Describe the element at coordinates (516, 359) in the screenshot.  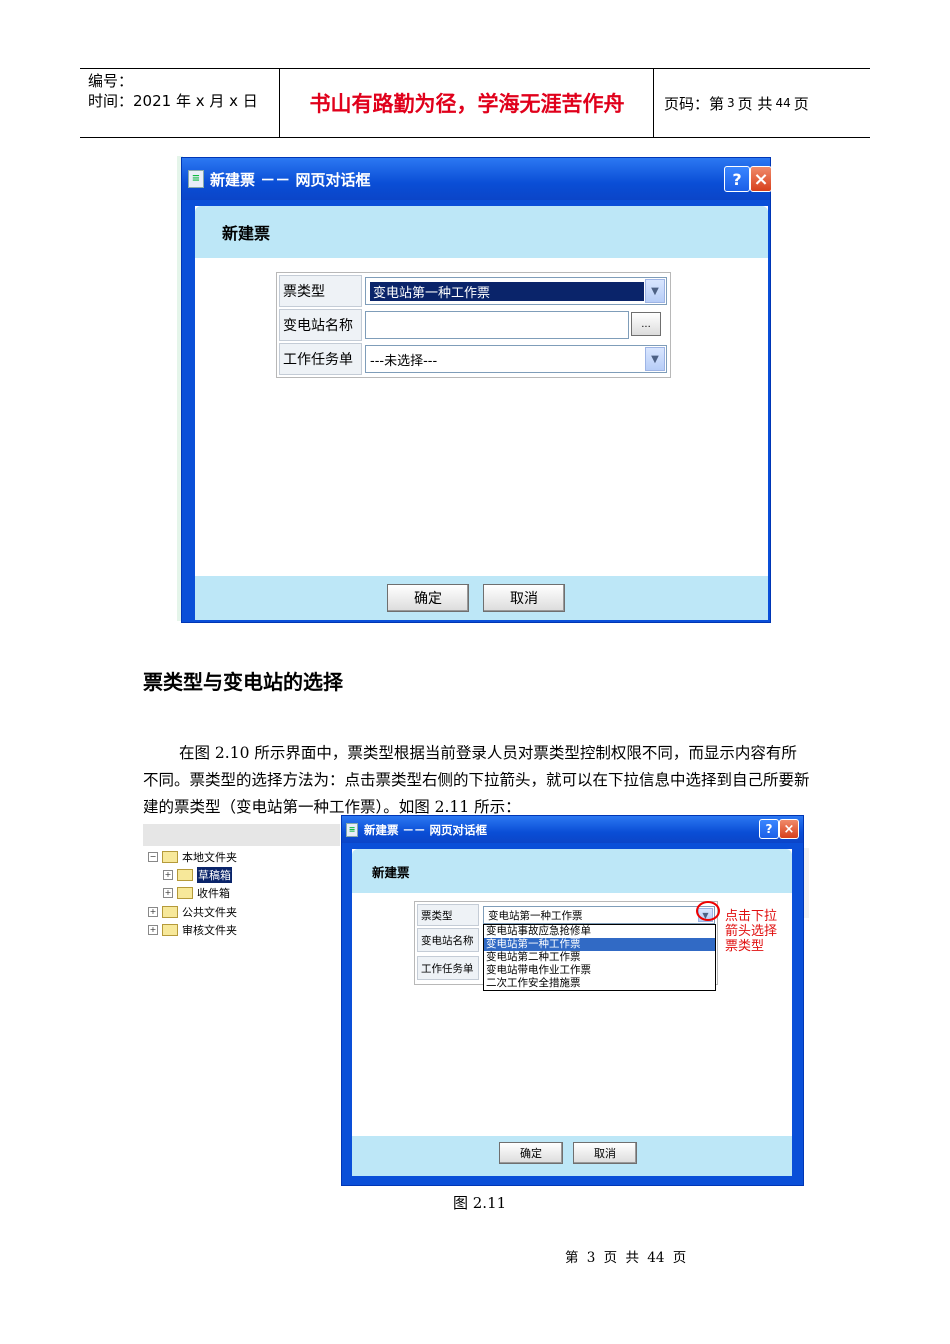
I see `task-select: ---未选择--- ▼` at that location.